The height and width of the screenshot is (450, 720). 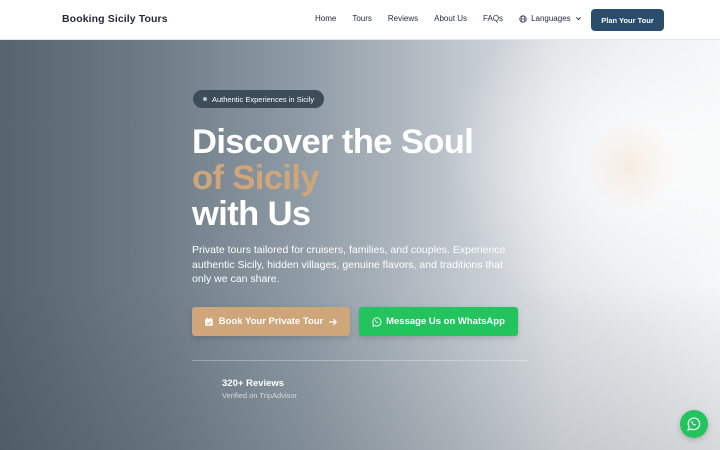 What do you see at coordinates (627, 20) in the screenshot?
I see `plan-your-tour-button: Plan Your Tour` at bounding box center [627, 20].